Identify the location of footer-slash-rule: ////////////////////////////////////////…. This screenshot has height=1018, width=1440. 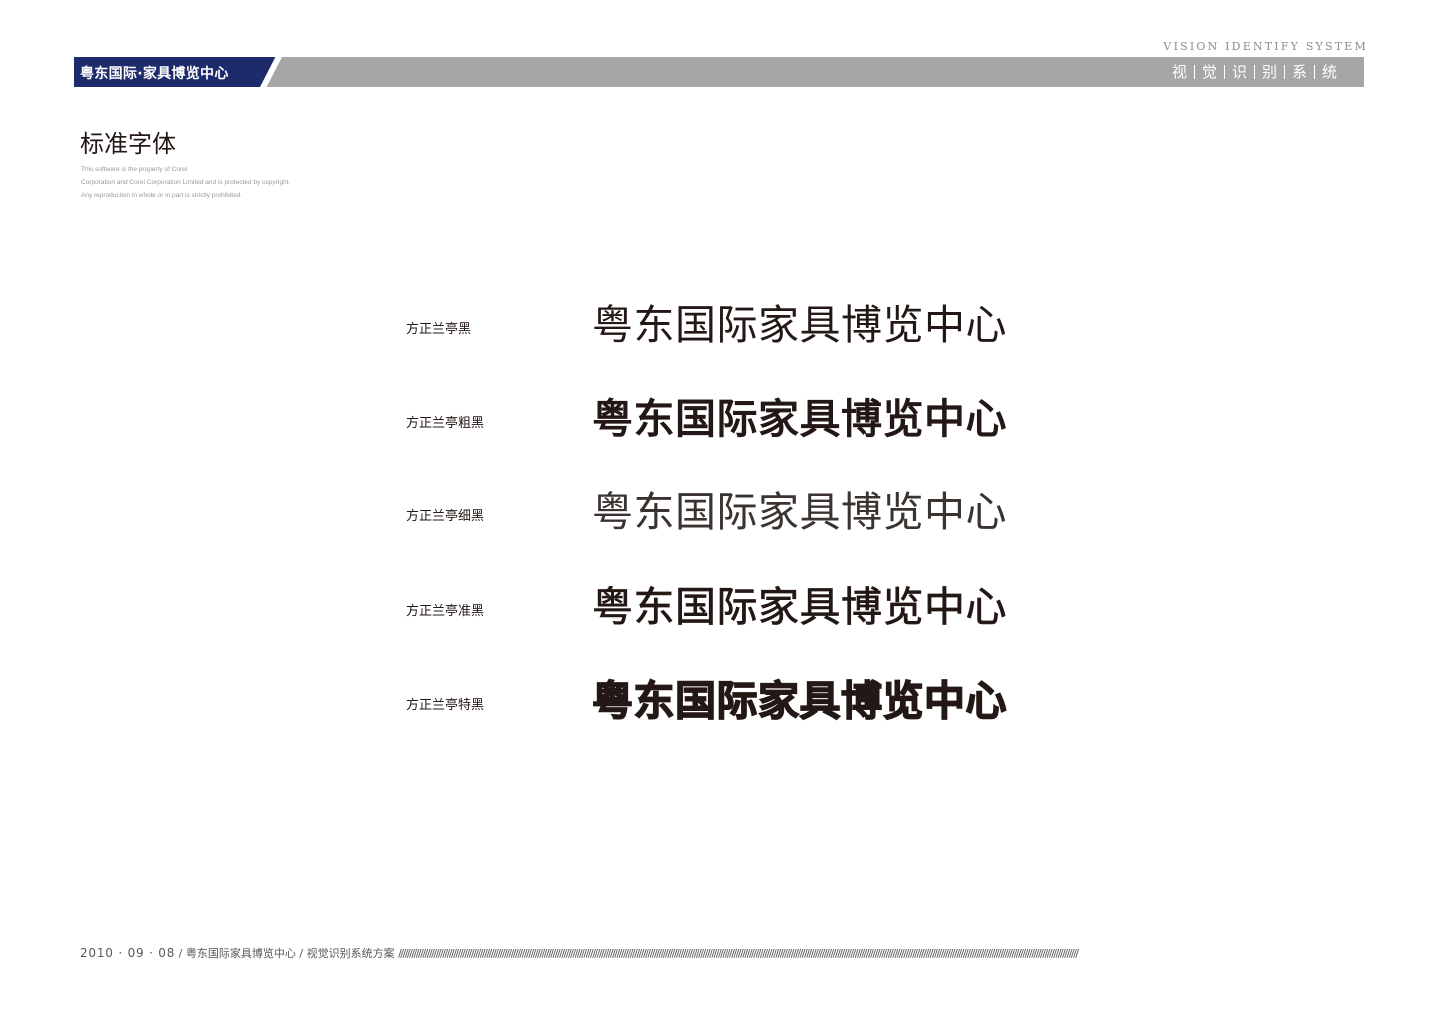
(738, 953).